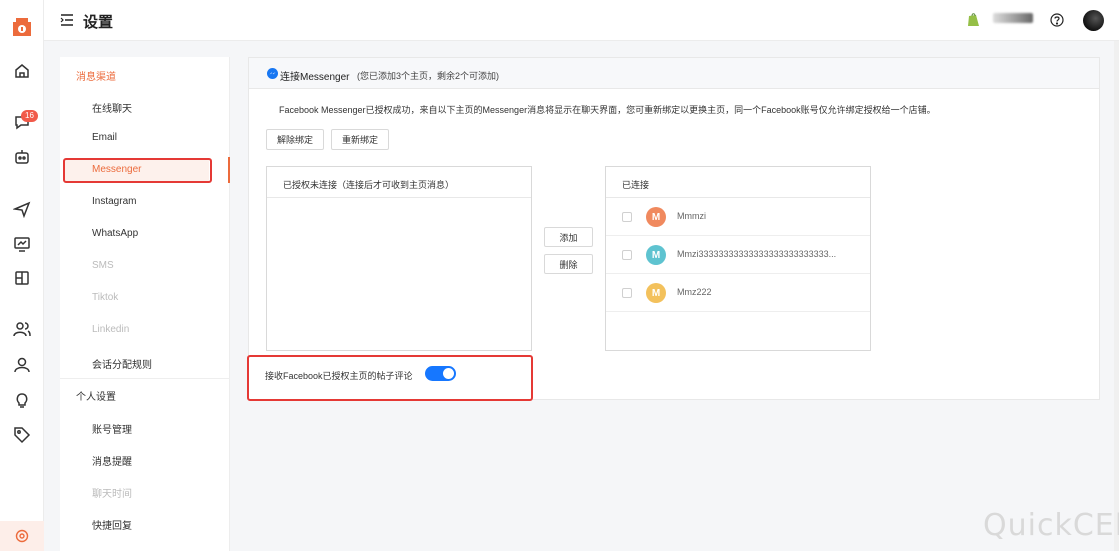 The height and width of the screenshot is (551, 1119). I want to click on connected-list-title: 已连接, so click(636, 185).